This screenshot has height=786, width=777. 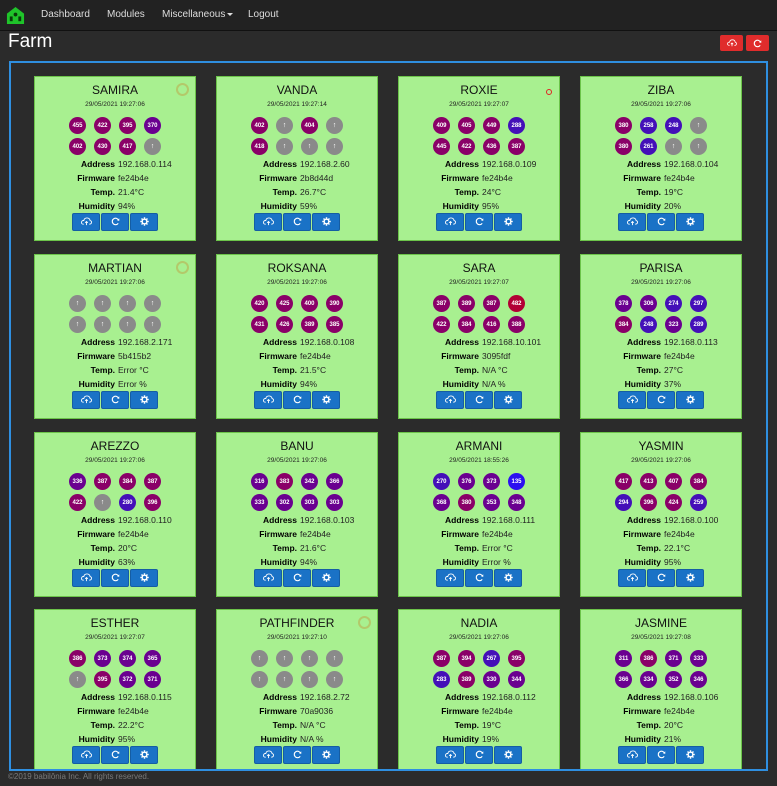 I want to click on sensor-reading: 387, so click(x=152, y=481).